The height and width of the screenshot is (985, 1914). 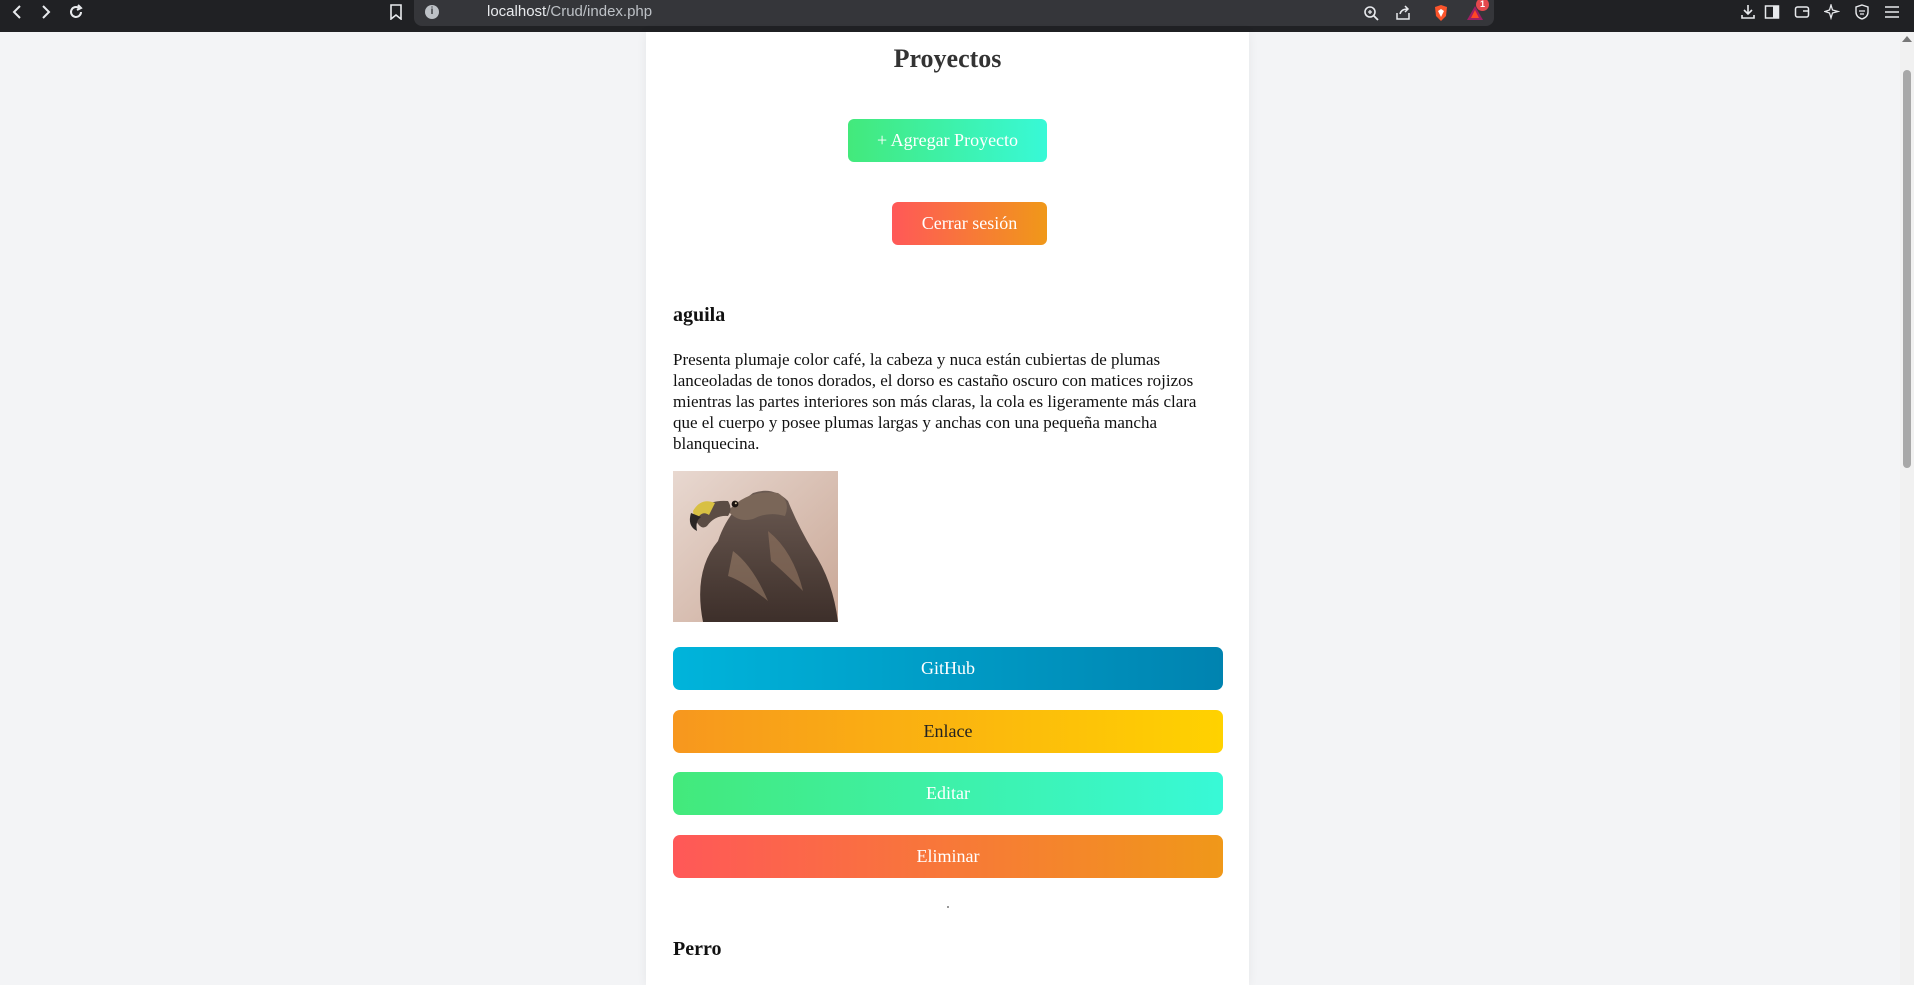 I want to click on add-project-button: + Agregar Proyecto, so click(x=947, y=140).